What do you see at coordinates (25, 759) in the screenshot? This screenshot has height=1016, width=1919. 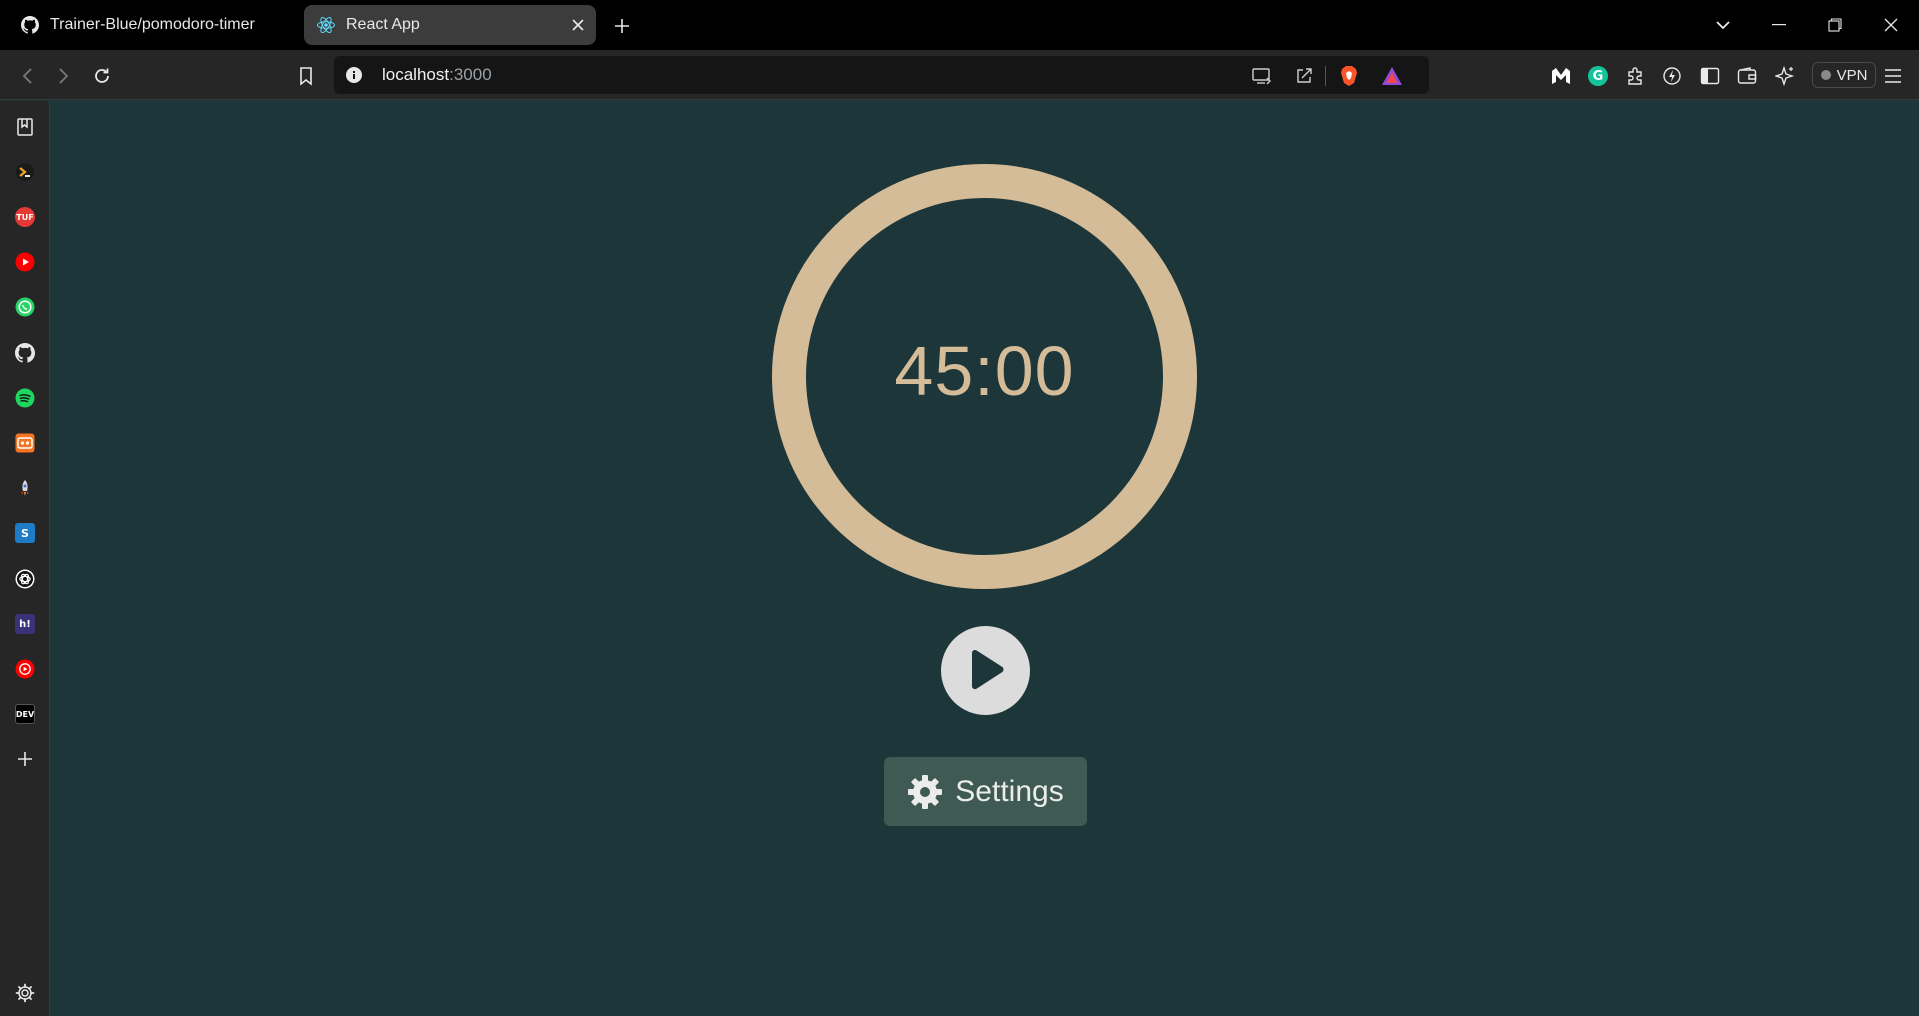 I see `add-icon` at bounding box center [25, 759].